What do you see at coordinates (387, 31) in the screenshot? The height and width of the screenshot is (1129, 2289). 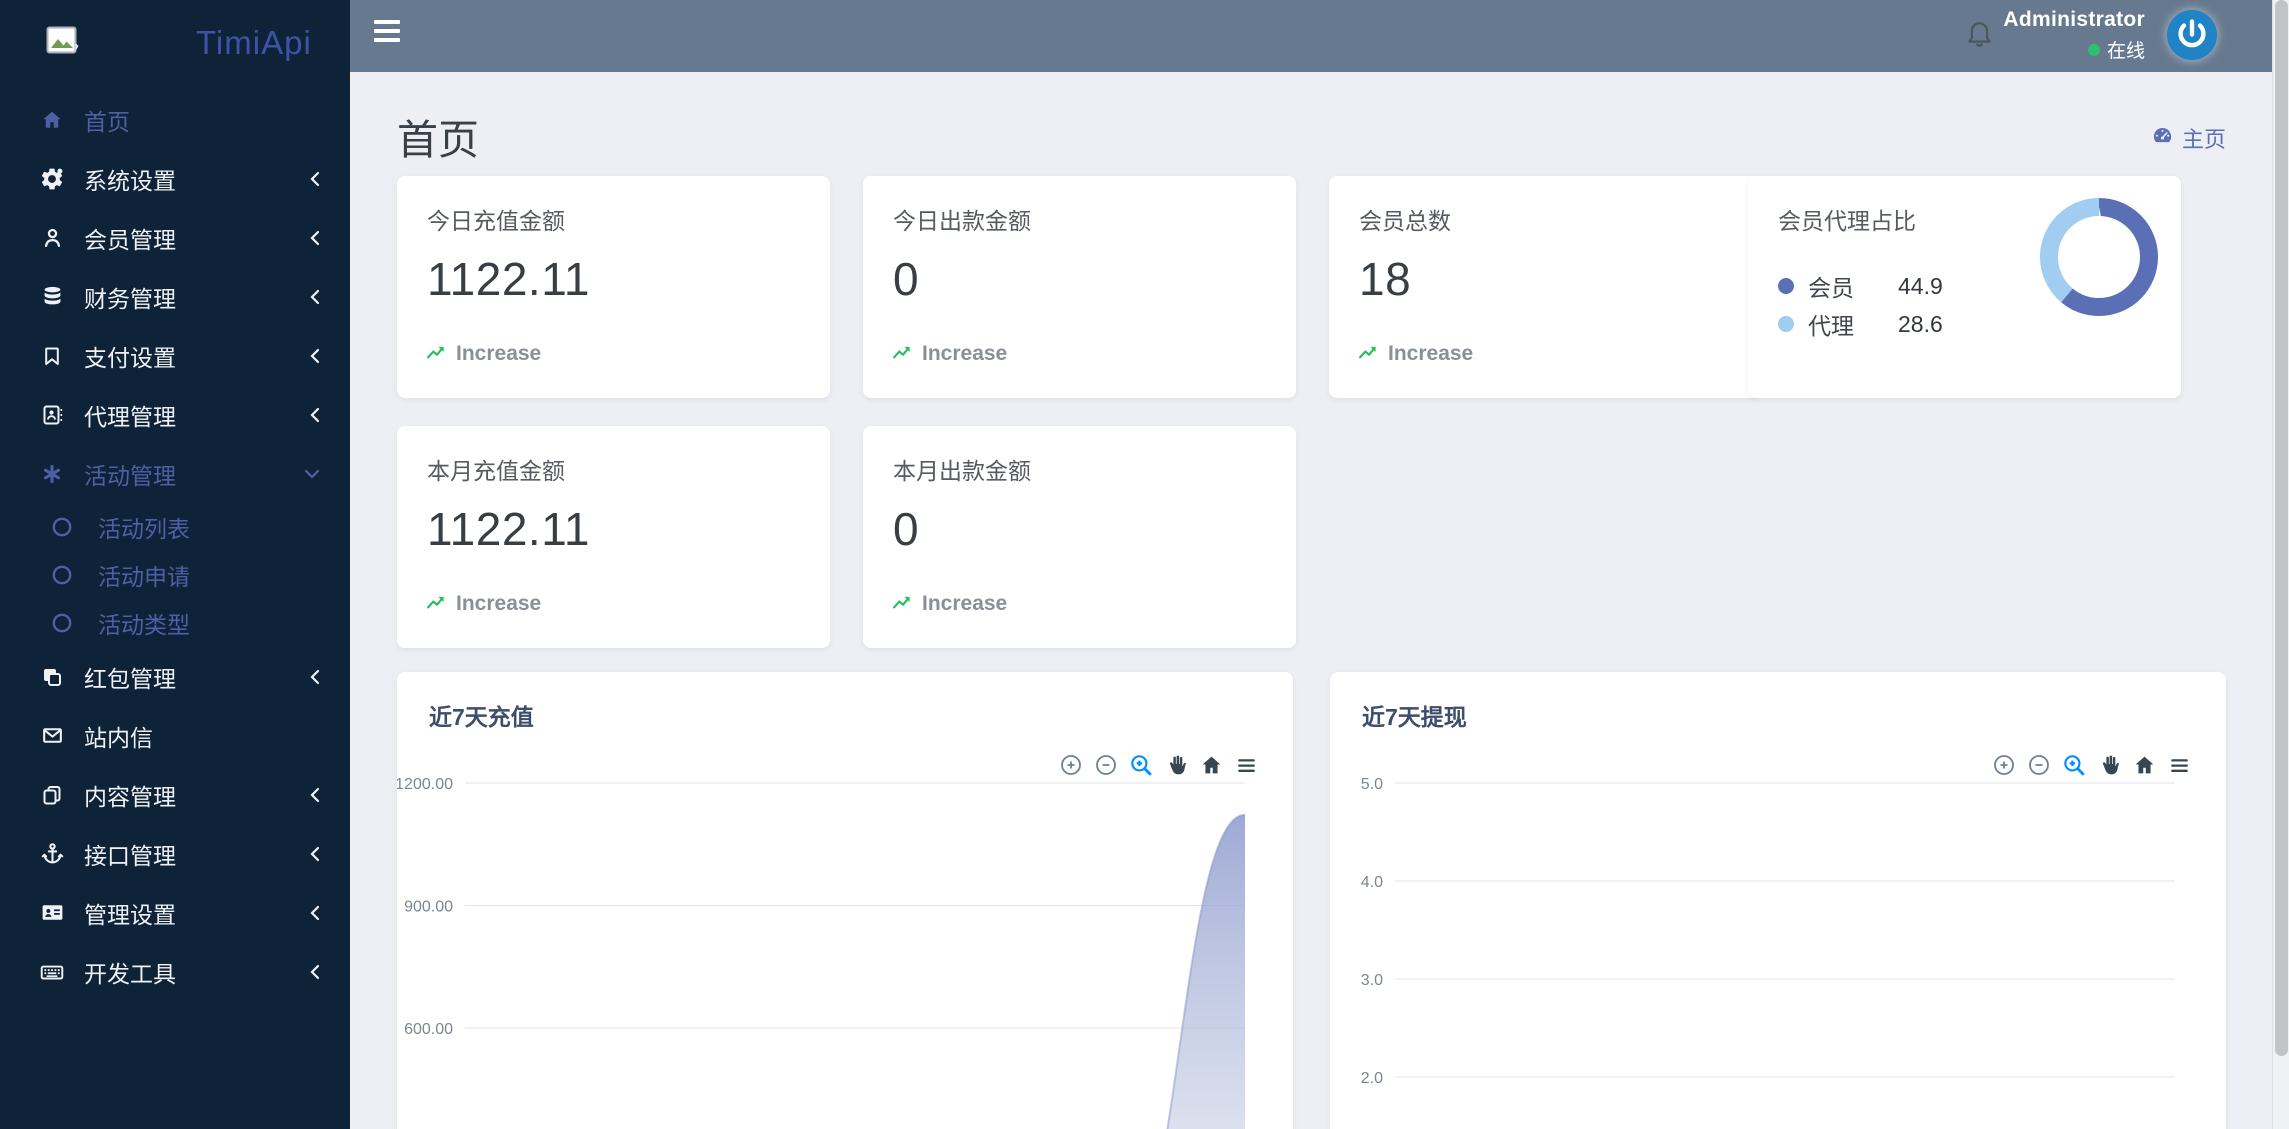 I see `hamburger-menu-icon` at bounding box center [387, 31].